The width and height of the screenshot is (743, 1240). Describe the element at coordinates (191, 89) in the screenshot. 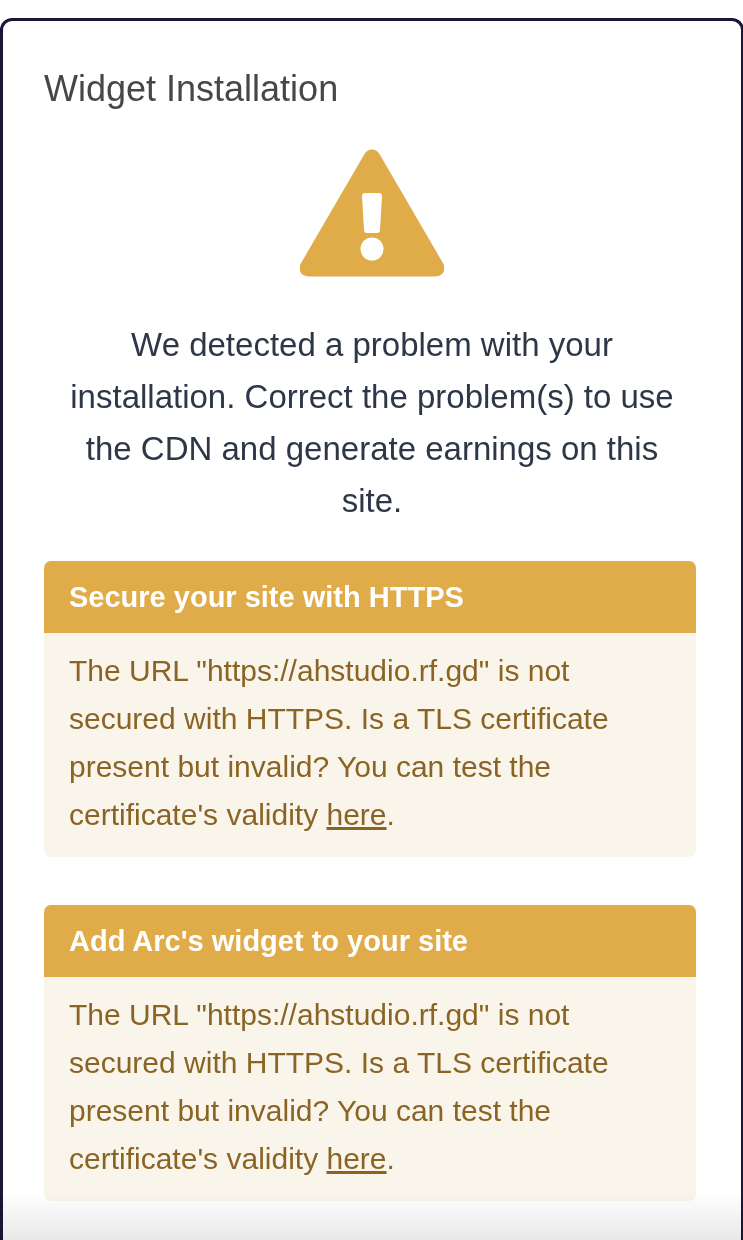

I see `card-title: Widget Installation` at that location.